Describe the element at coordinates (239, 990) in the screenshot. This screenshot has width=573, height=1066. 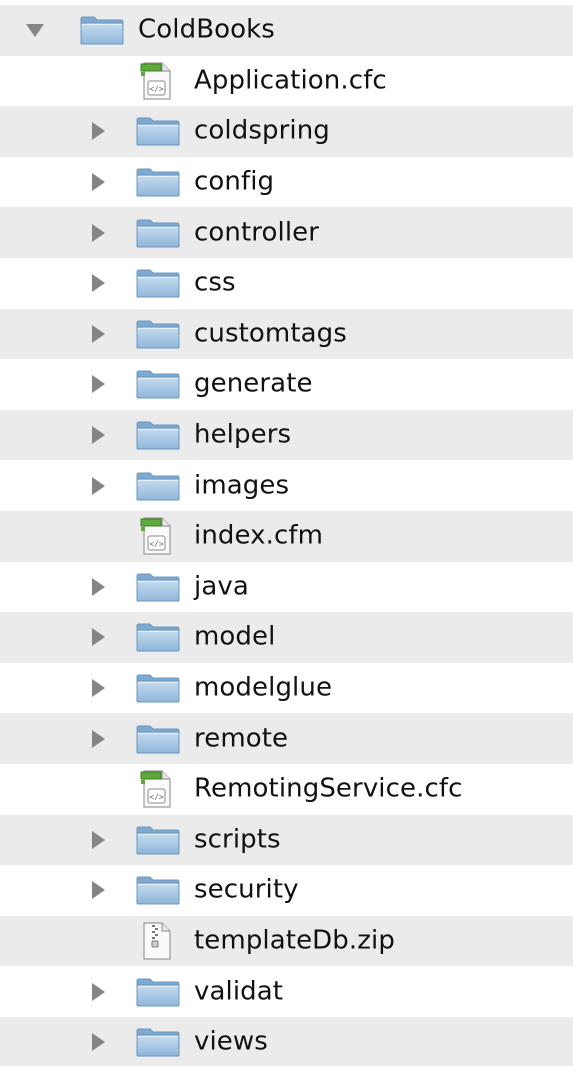
I see `tree-row-label: validat` at that location.